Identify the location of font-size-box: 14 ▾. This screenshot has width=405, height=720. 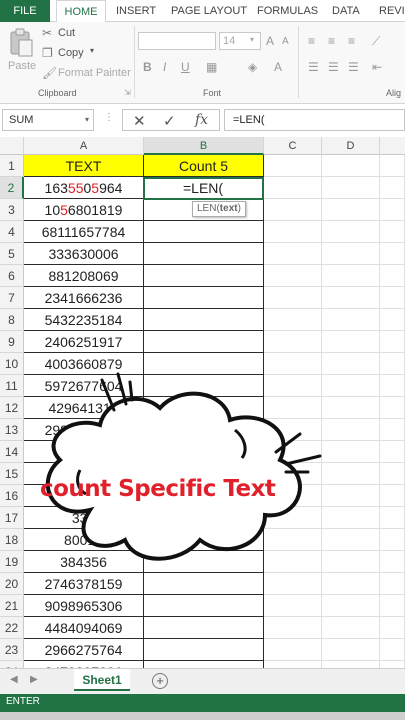
(240, 41).